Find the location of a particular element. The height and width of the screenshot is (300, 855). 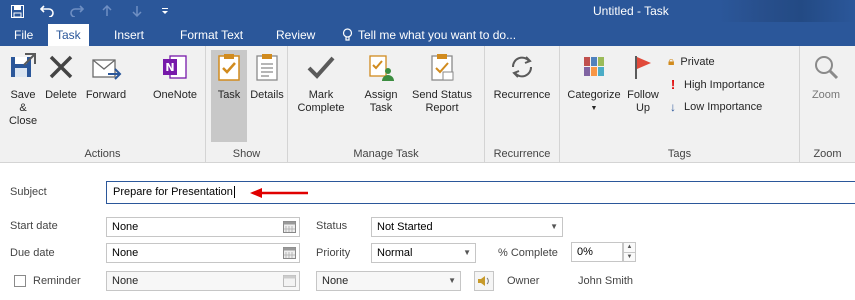

customize-icon is located at coordinates (165, 11).